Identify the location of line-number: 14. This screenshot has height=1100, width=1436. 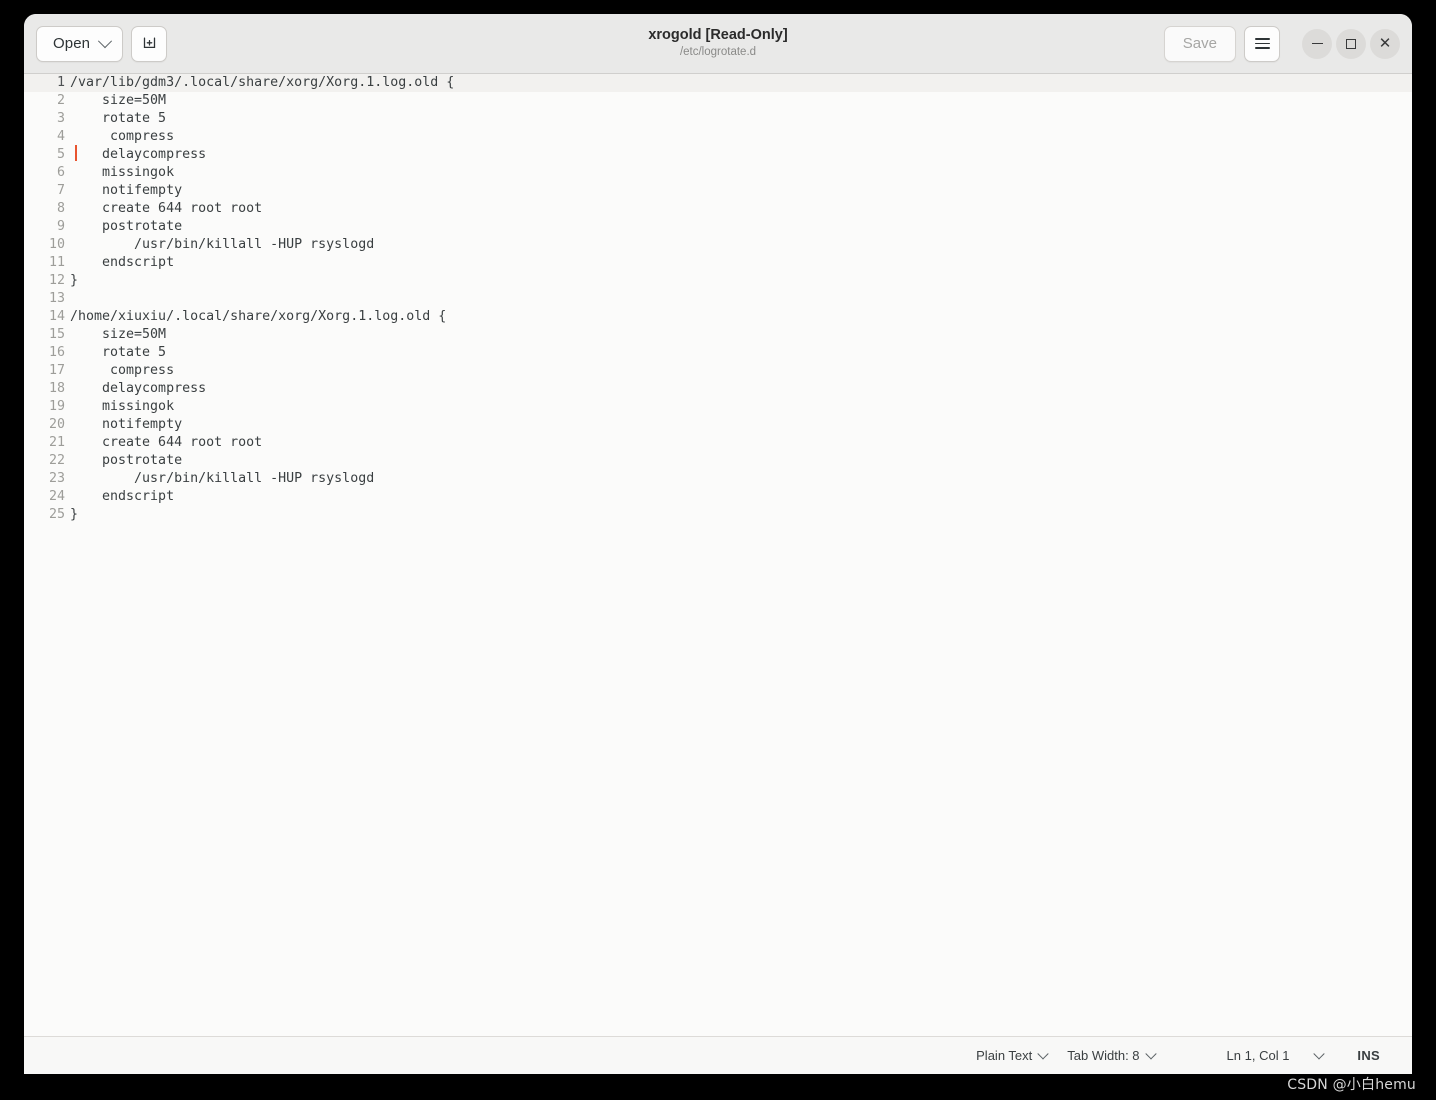
(56, 316).